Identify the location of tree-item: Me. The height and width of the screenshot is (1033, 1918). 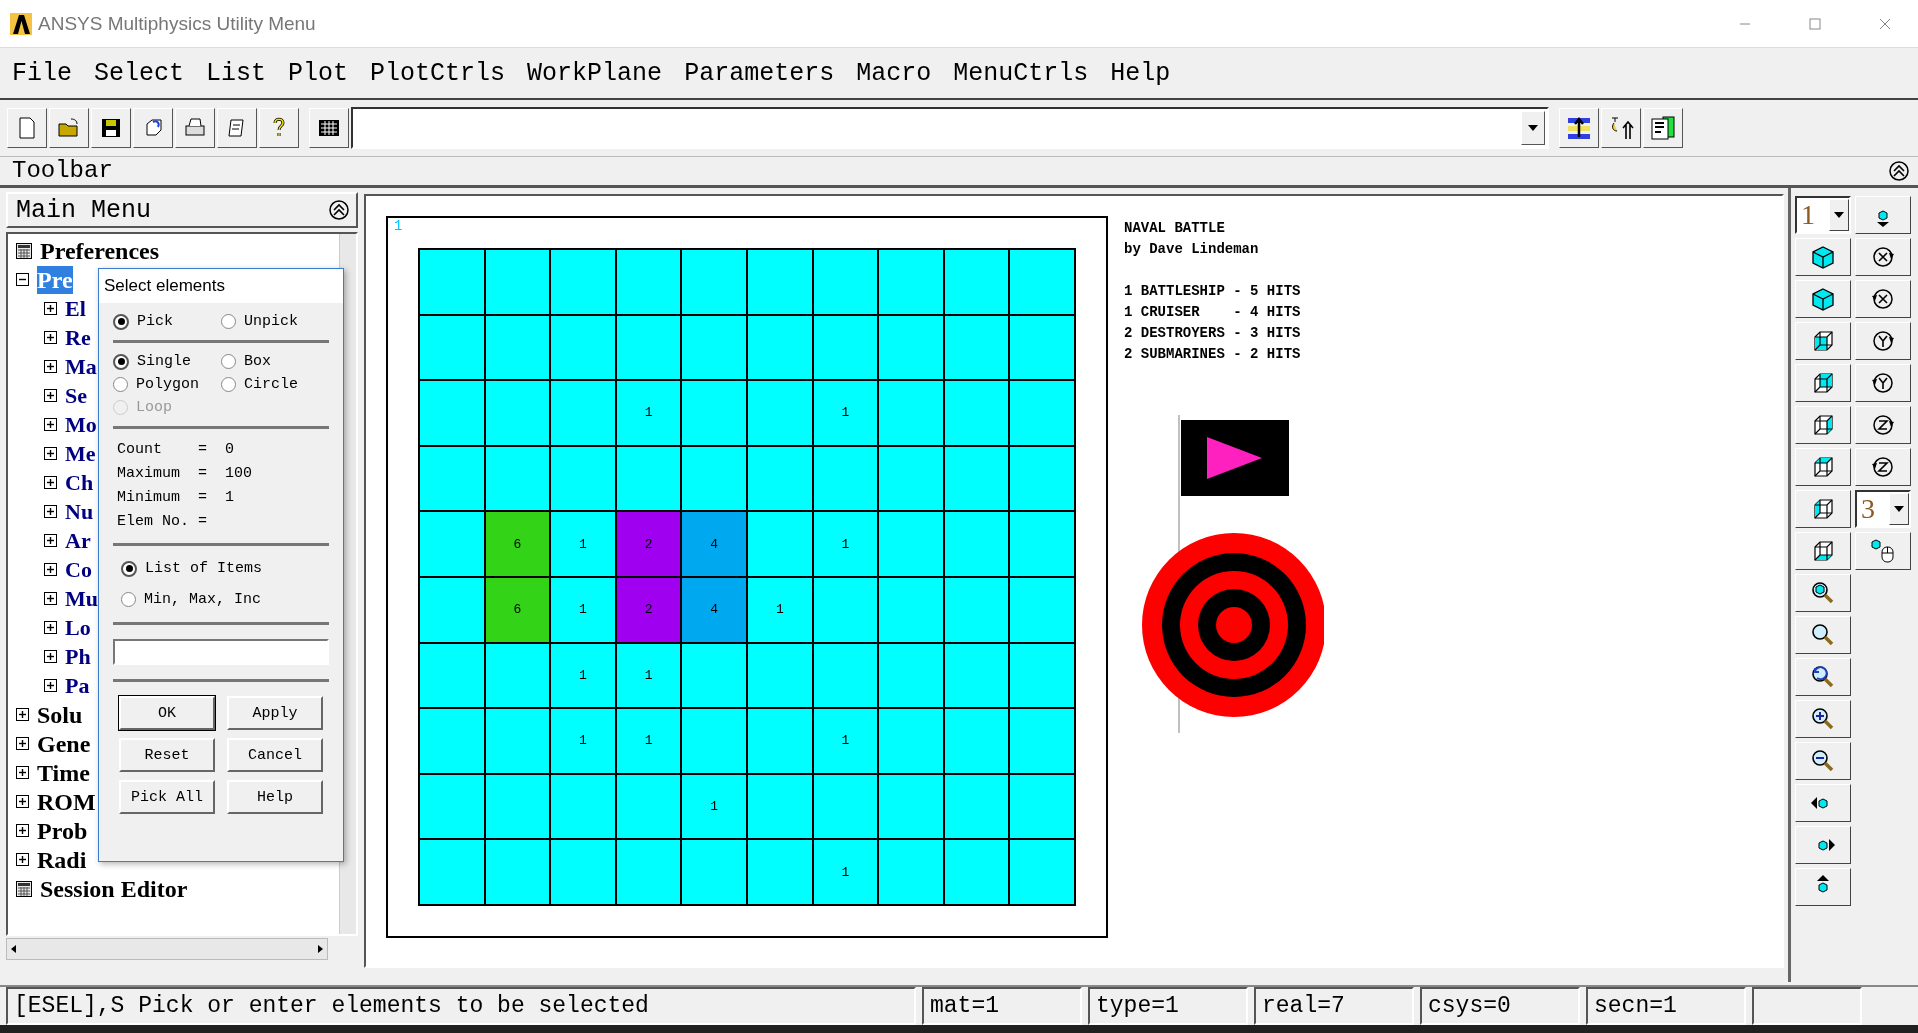
(80, 453).